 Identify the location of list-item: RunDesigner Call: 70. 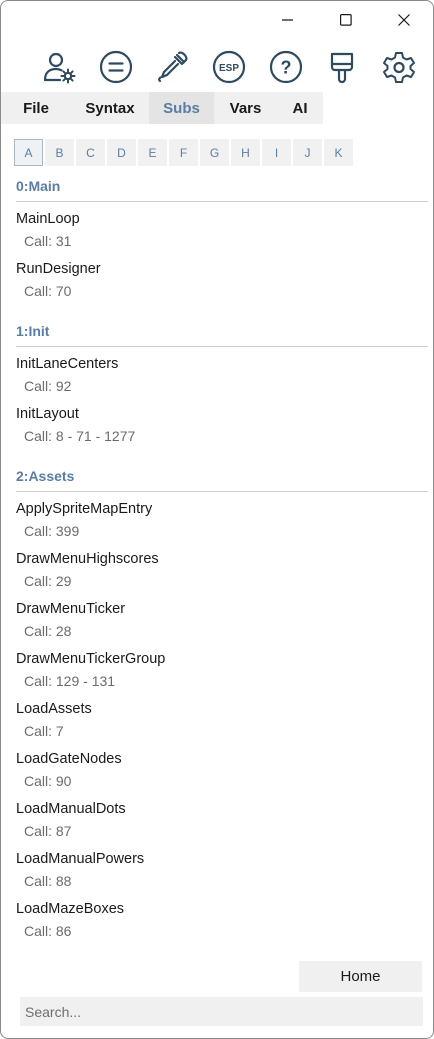
(222, 280).